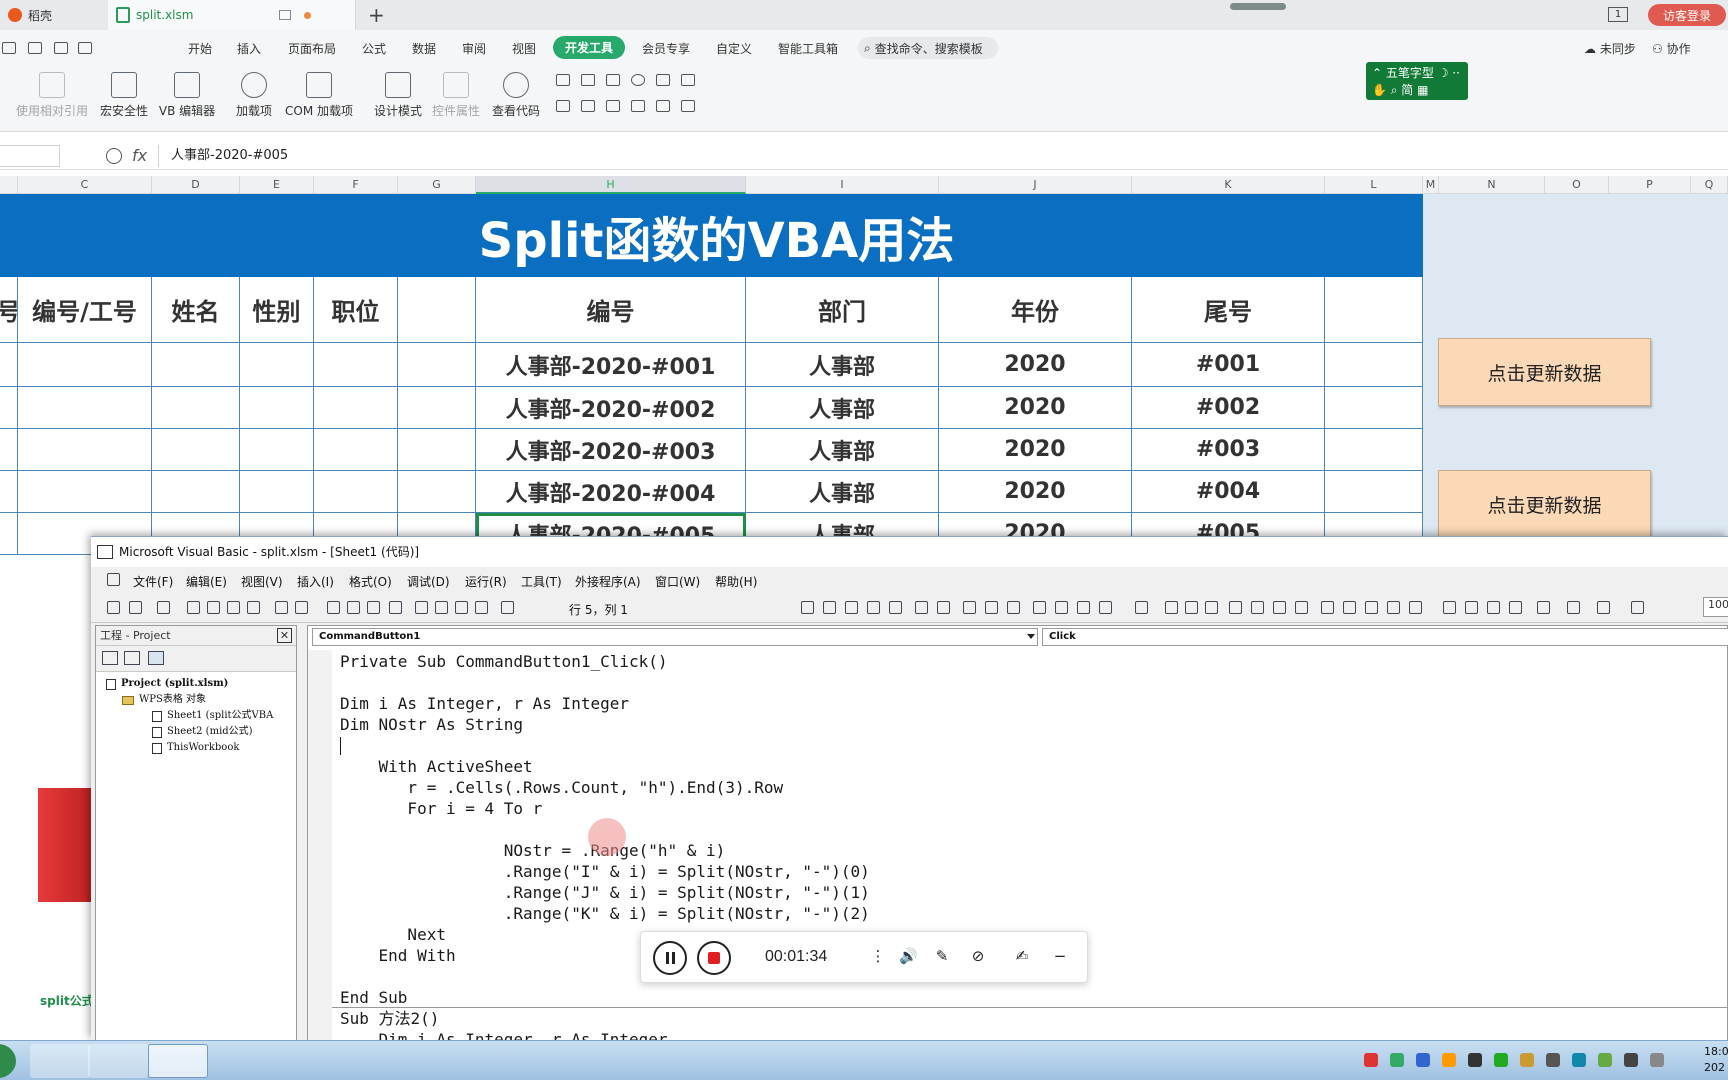  I want to click on ungroup-icon, so click(1515, 607).